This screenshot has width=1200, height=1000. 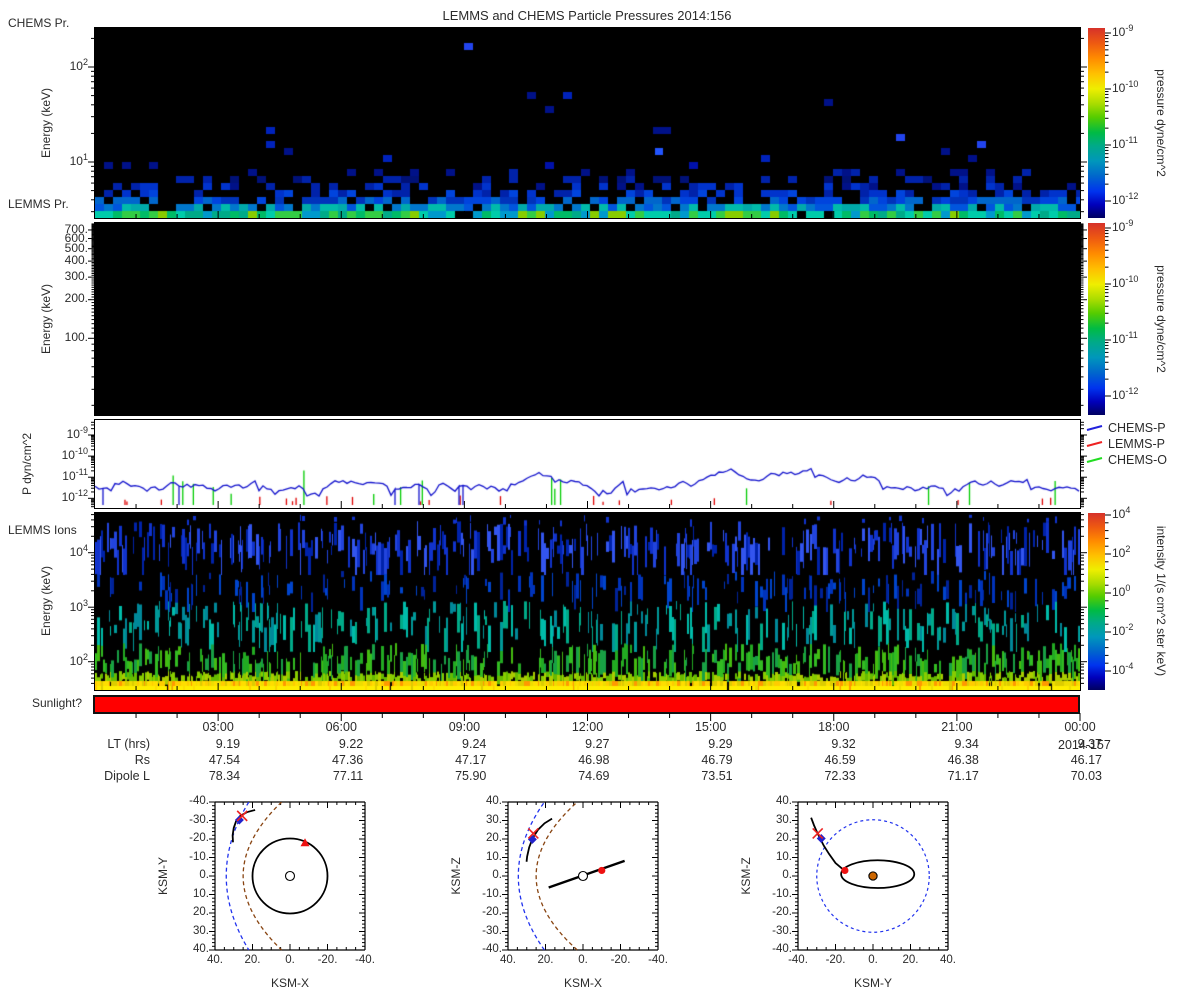 What do you see at coordinates (78, 65) in the screenshot?
I see `chems-ytick-label: 102` at bounding box center [78, 65].